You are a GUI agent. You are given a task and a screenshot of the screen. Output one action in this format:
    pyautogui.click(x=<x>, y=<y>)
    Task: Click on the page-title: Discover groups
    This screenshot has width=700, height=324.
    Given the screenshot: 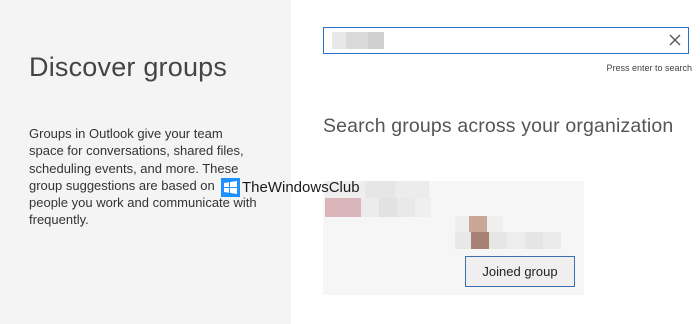 What is the action you would take?
    pyautogui.click(x=128, y=67)
    